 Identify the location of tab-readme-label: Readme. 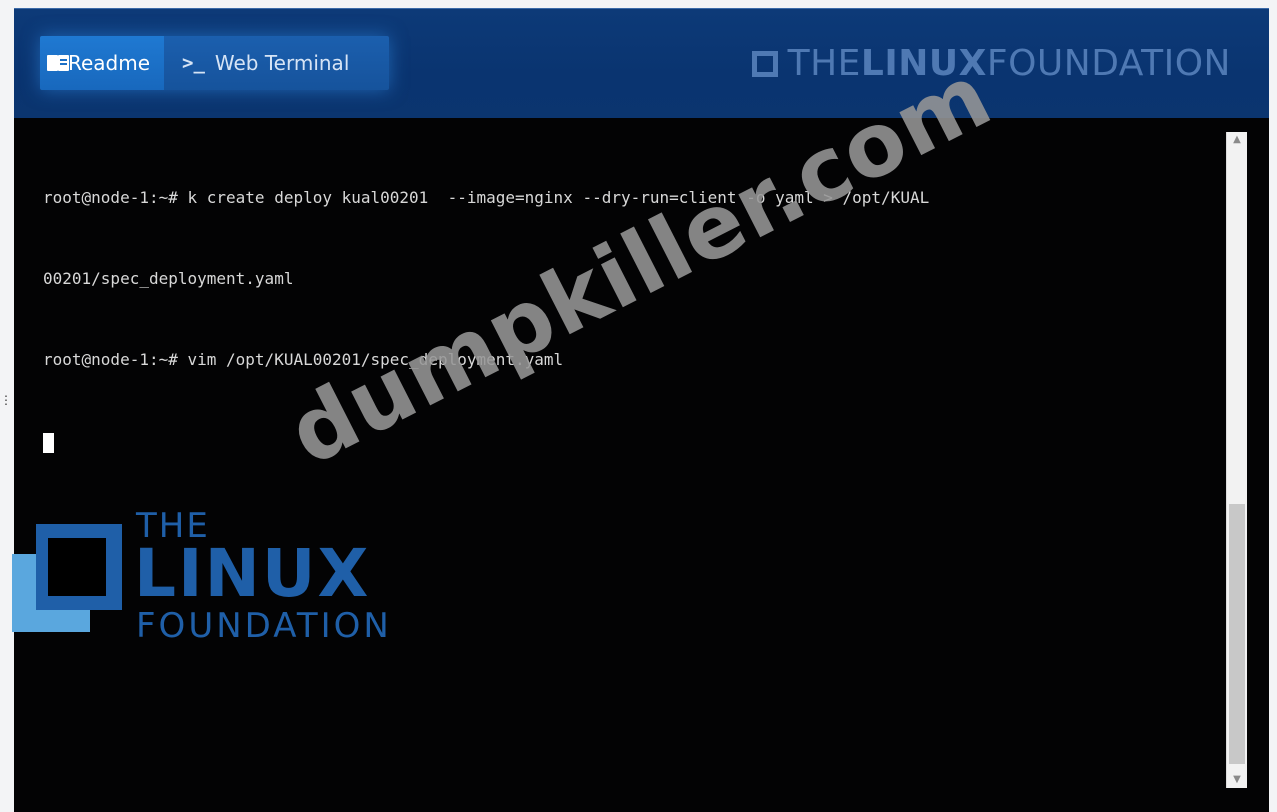
(109, 63).